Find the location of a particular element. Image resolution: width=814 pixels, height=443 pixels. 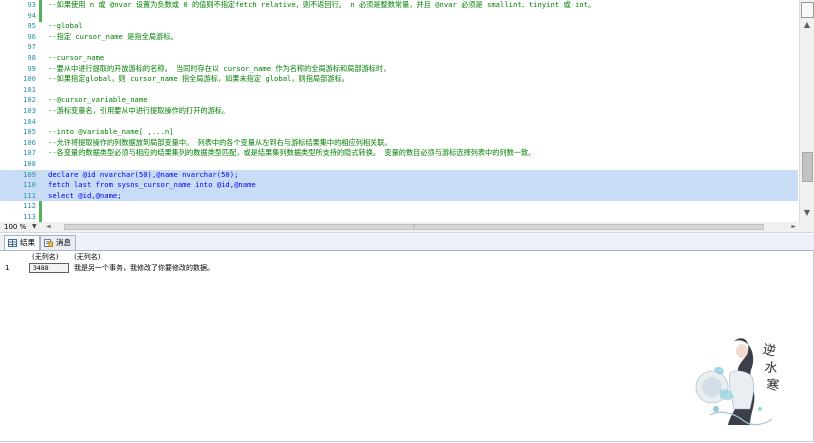

scroll-left-icon: ◄ is located at coordinates (48, 227).